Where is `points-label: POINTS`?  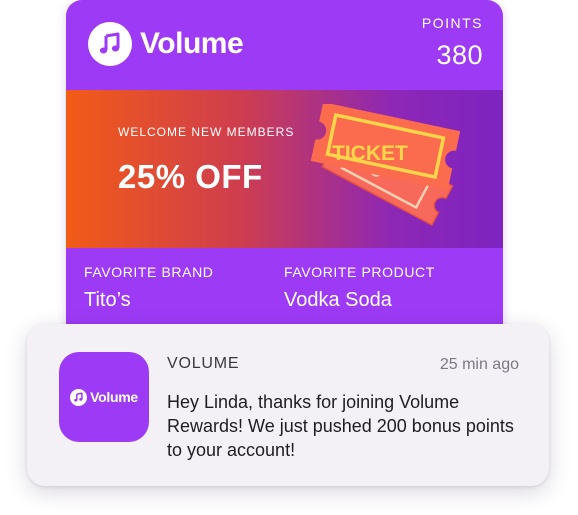 points-label: POINTS is located at coordinates (452, 23).